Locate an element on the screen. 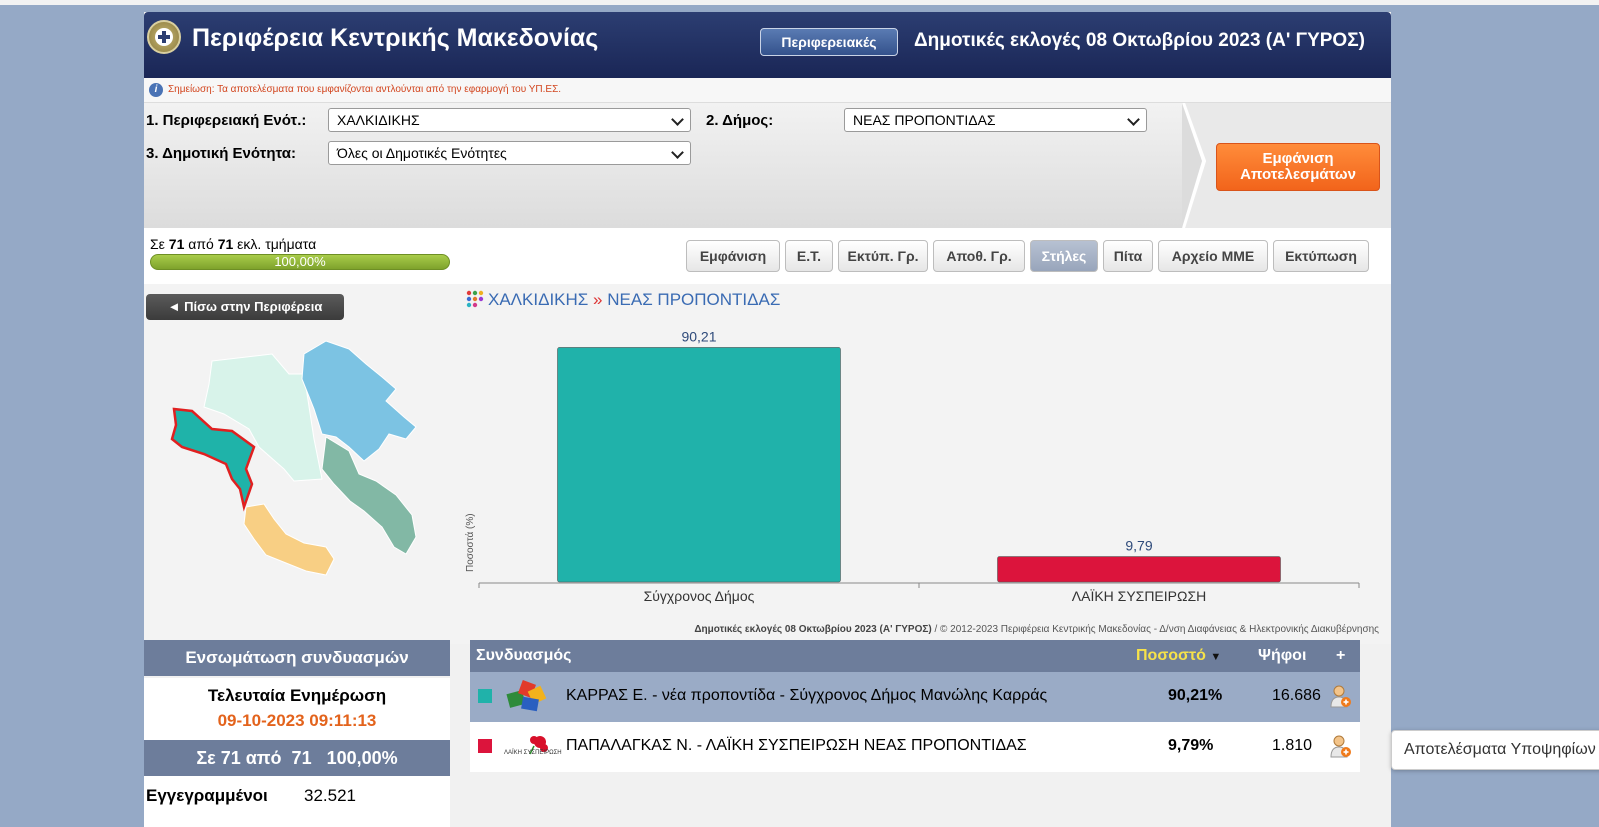 This screenshot has width=1599, height=827. municipality-label: 2. Δήμος: is located at coordinates (740, 120).